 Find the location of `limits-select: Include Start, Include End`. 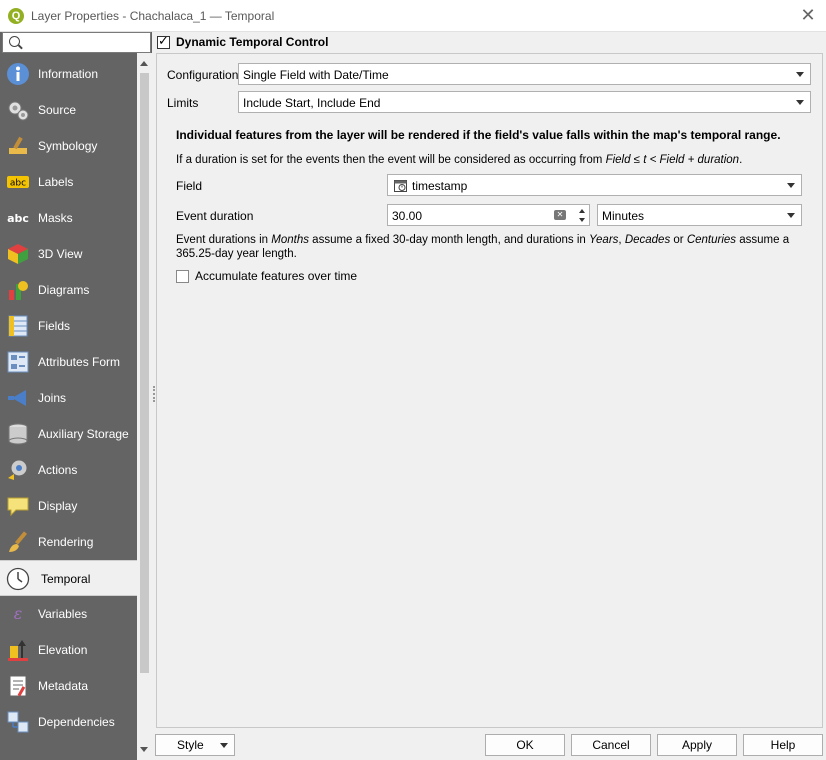

limits-select: Include Start, Include End is located at coordinates (524, 102).